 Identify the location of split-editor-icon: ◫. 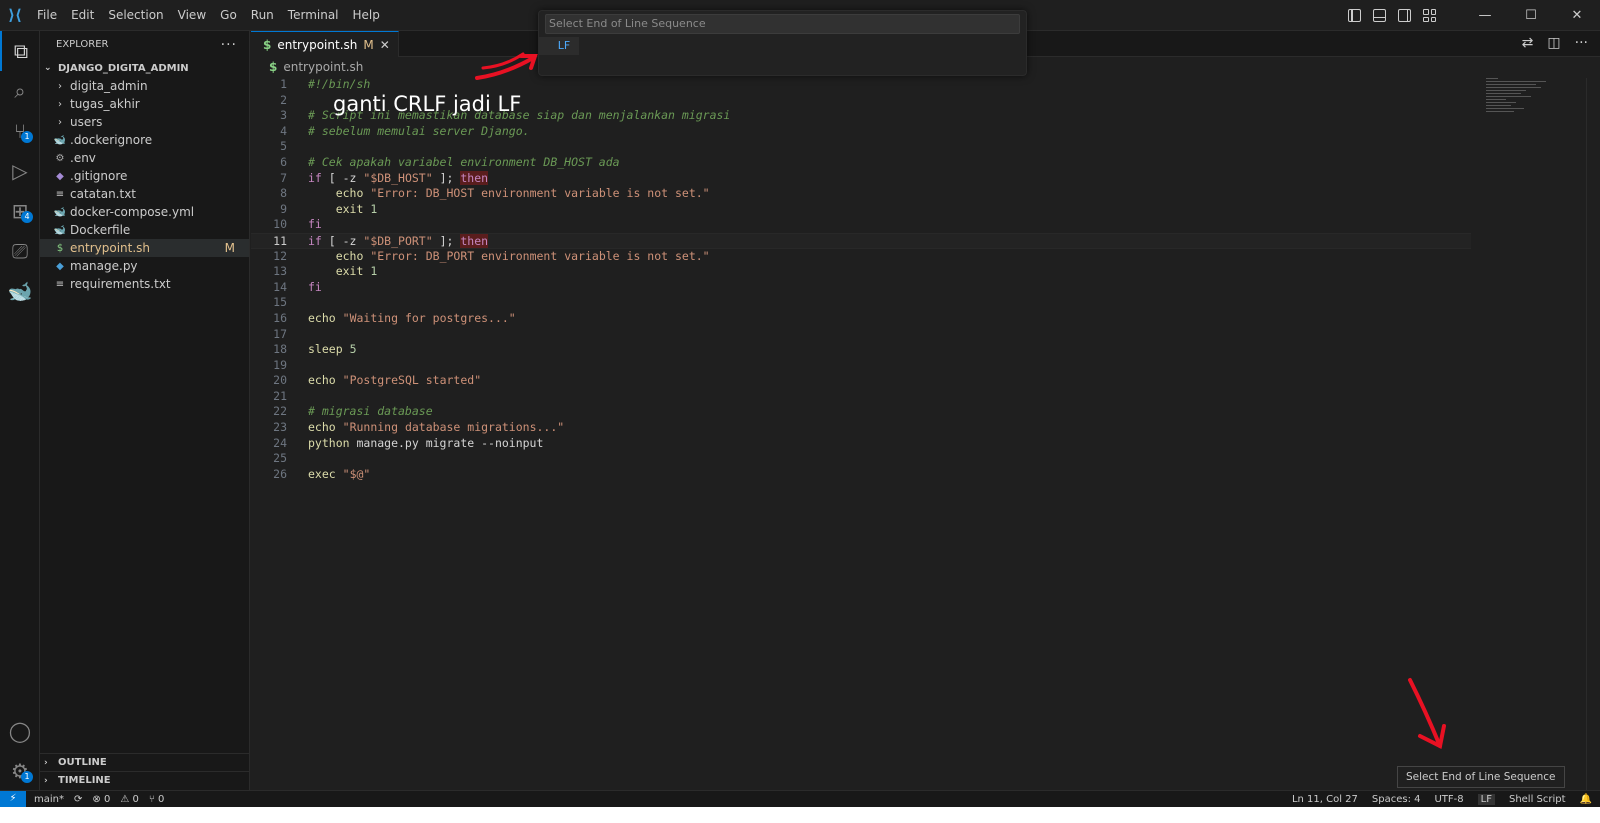
(1553, 43).